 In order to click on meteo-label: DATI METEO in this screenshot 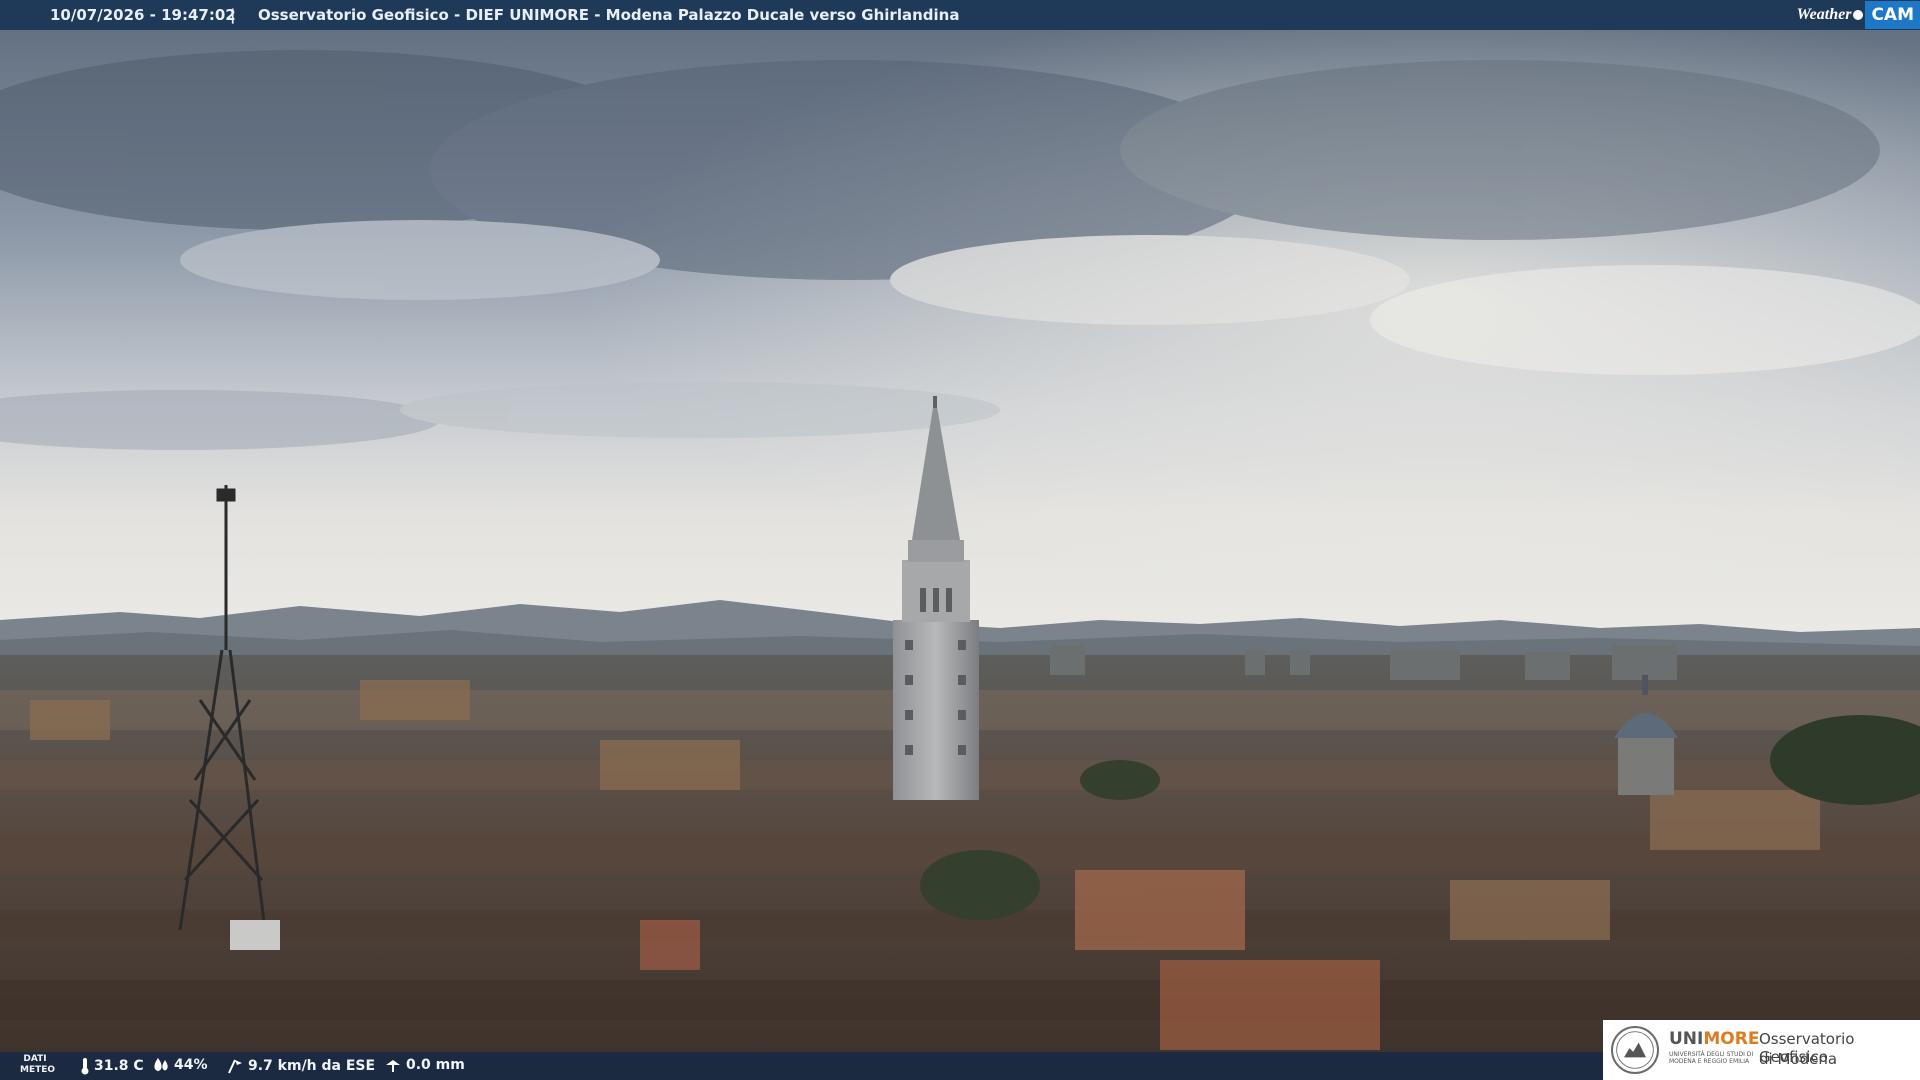, I will do `click(38, 1065)`.